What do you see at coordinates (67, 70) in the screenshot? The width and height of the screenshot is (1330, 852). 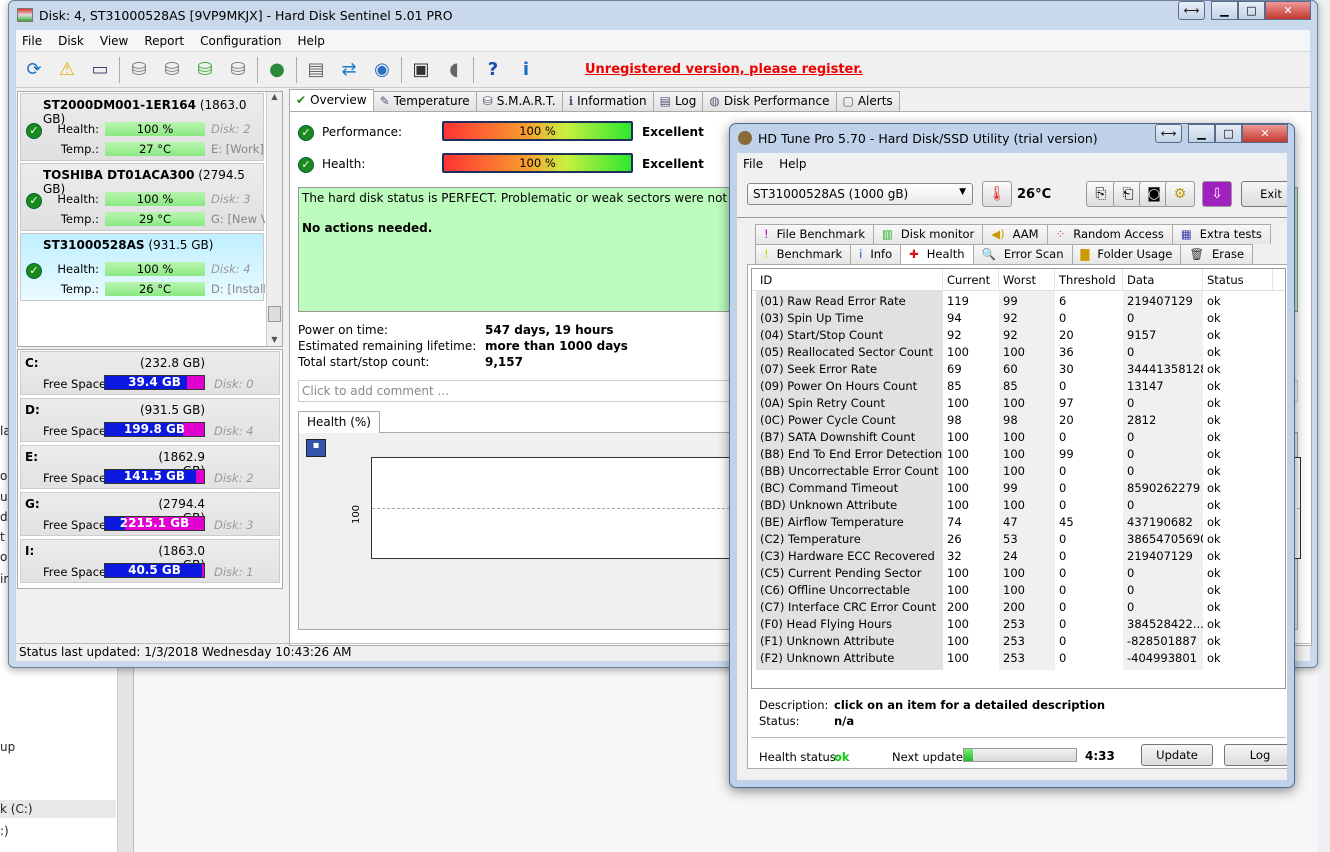 I see `alert-refresh-icon: ⚠` at bounding box center [67, 70].